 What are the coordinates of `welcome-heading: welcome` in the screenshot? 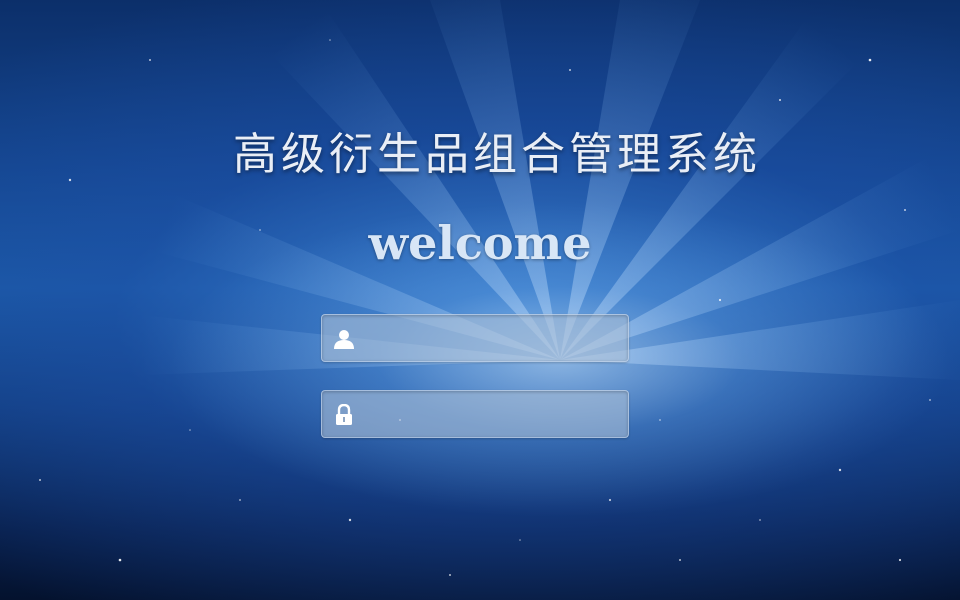 It's located at (480, 243).